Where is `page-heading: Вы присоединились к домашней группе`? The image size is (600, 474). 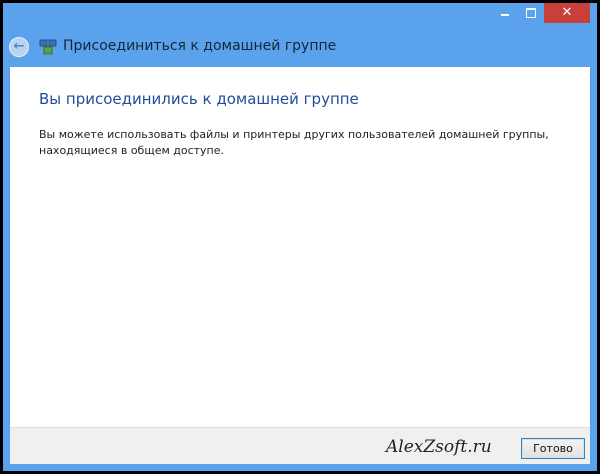 page-heading: Вы присоединились к домашней группе is located at coordinates (199, 99).